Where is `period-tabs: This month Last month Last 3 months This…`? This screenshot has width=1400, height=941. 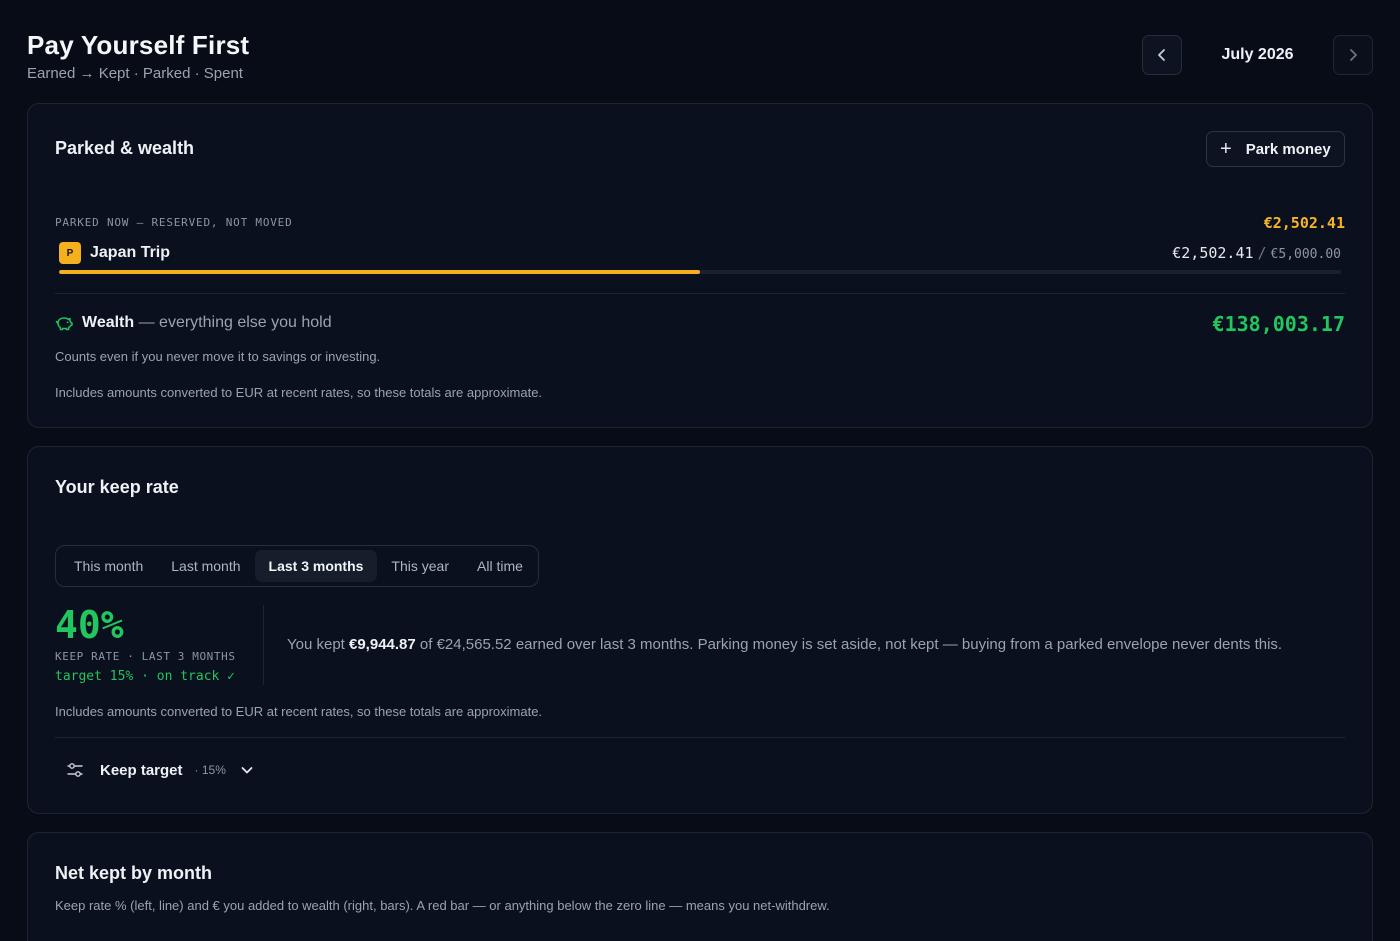 period-tabs: This month Last month Last 3 months This… is located at coordinates (297, 566).